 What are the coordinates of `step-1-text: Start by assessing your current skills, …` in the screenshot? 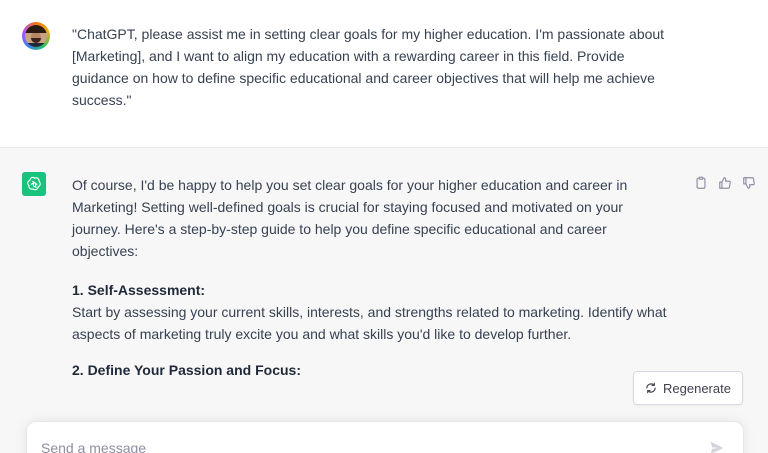 It's located at (369, 323).